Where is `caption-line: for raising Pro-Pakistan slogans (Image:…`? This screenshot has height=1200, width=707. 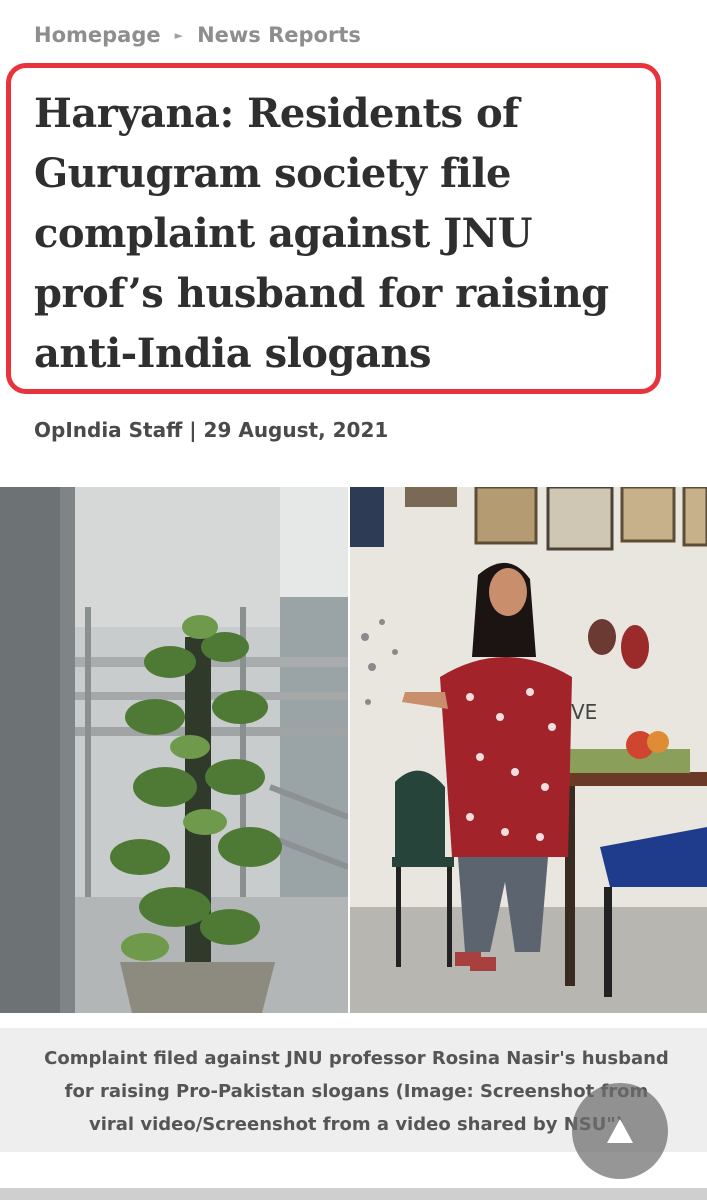
caption-line: for raising Pro-Pakistan slogans (Image:… is located at coordinates (356, 1091).